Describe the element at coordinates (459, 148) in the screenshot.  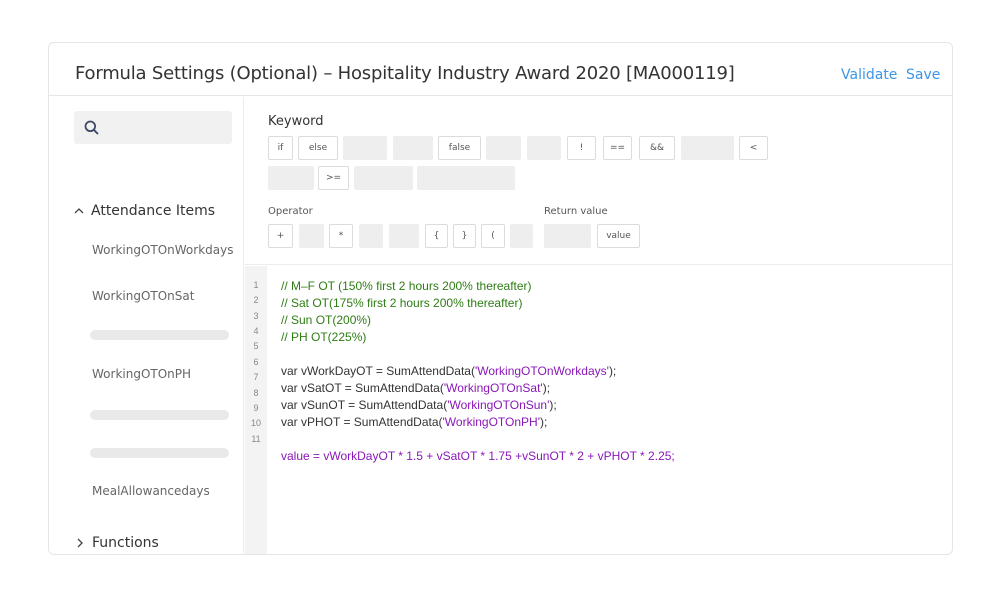
I see `keyword-false-button: false` at that location.